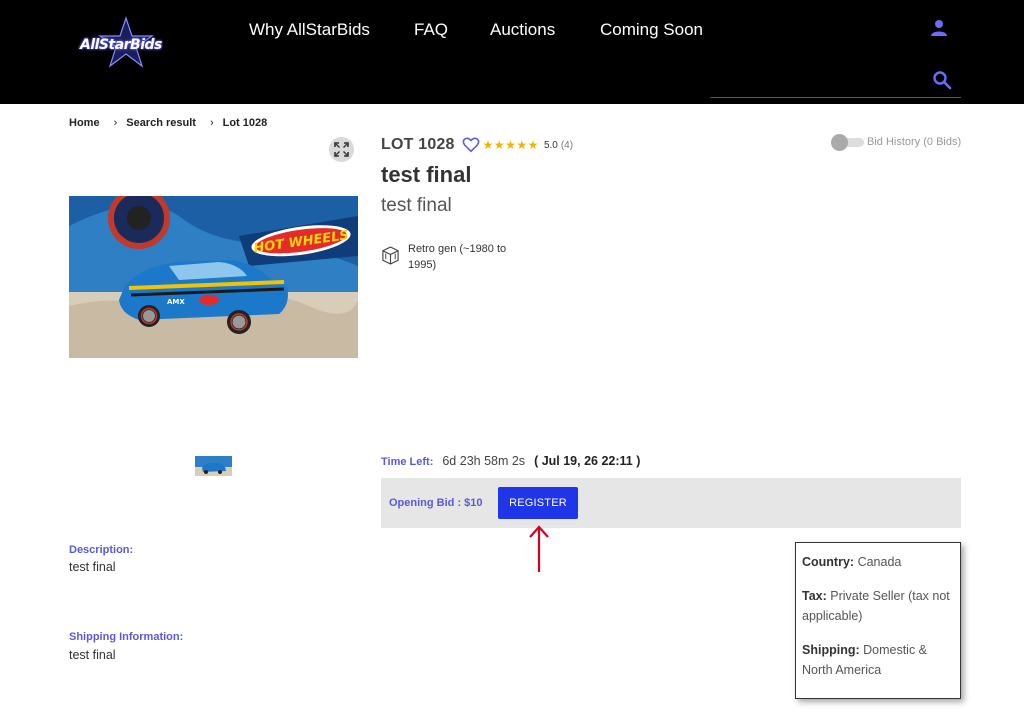  Describe the element at coordinates (176, 302) in the screenshot. I see `svg-text: AMX` at that location.